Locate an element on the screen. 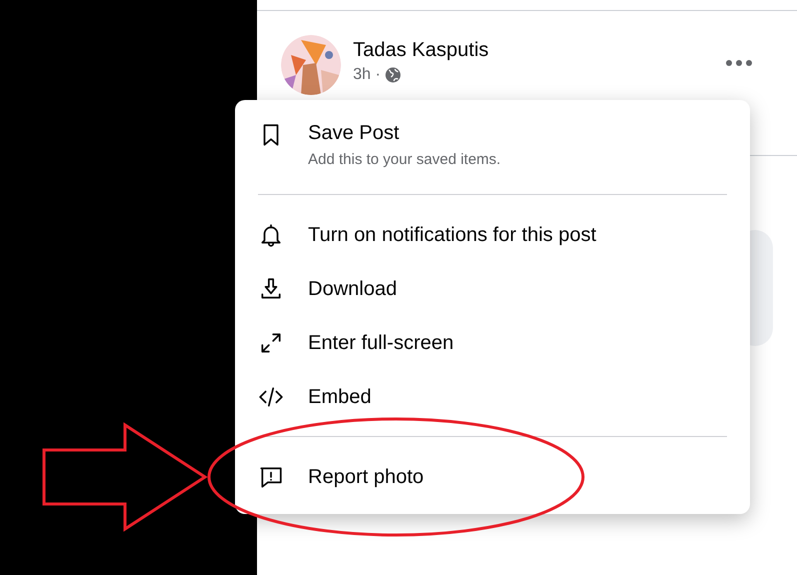 Image resolution: width=797 pixels, height=575 pixels. menu-item-label: Report photo is located at coordinates (366, 477).